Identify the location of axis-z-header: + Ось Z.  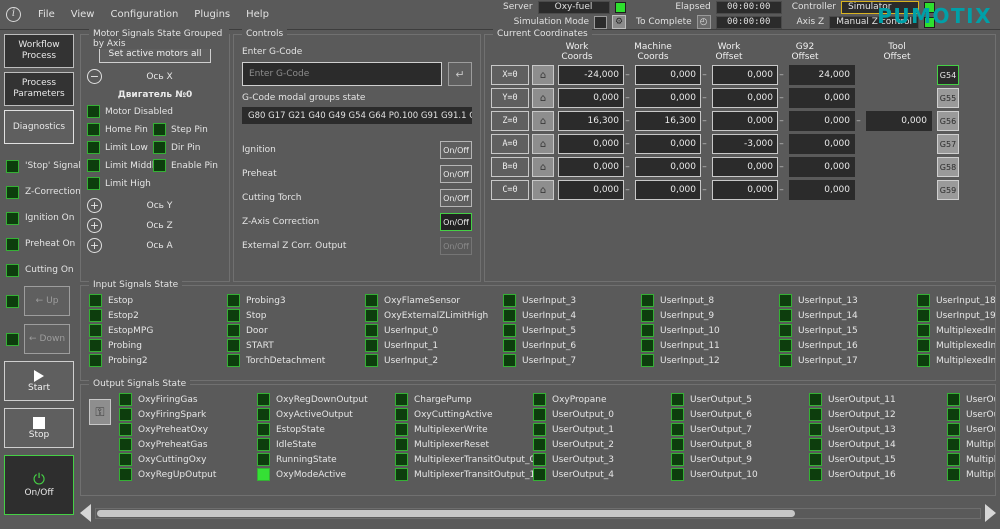
(158, 225).